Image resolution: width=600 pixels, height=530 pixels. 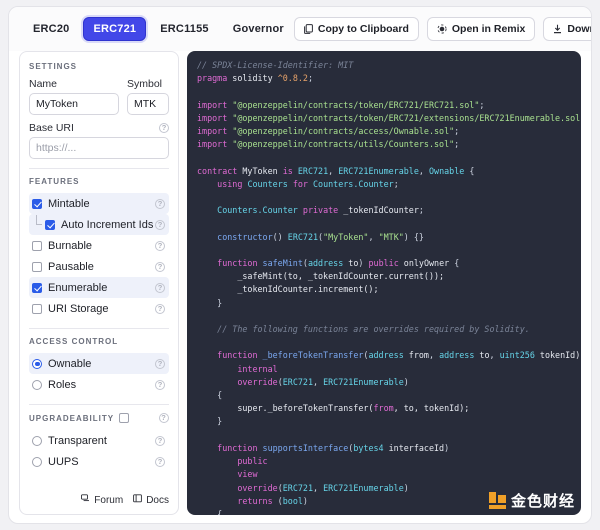 What do you see at coordinates (124, 418) in the screenshot?
I see `upgradeability-toggle-checkbox-icon` at bounding box center [124, 418].